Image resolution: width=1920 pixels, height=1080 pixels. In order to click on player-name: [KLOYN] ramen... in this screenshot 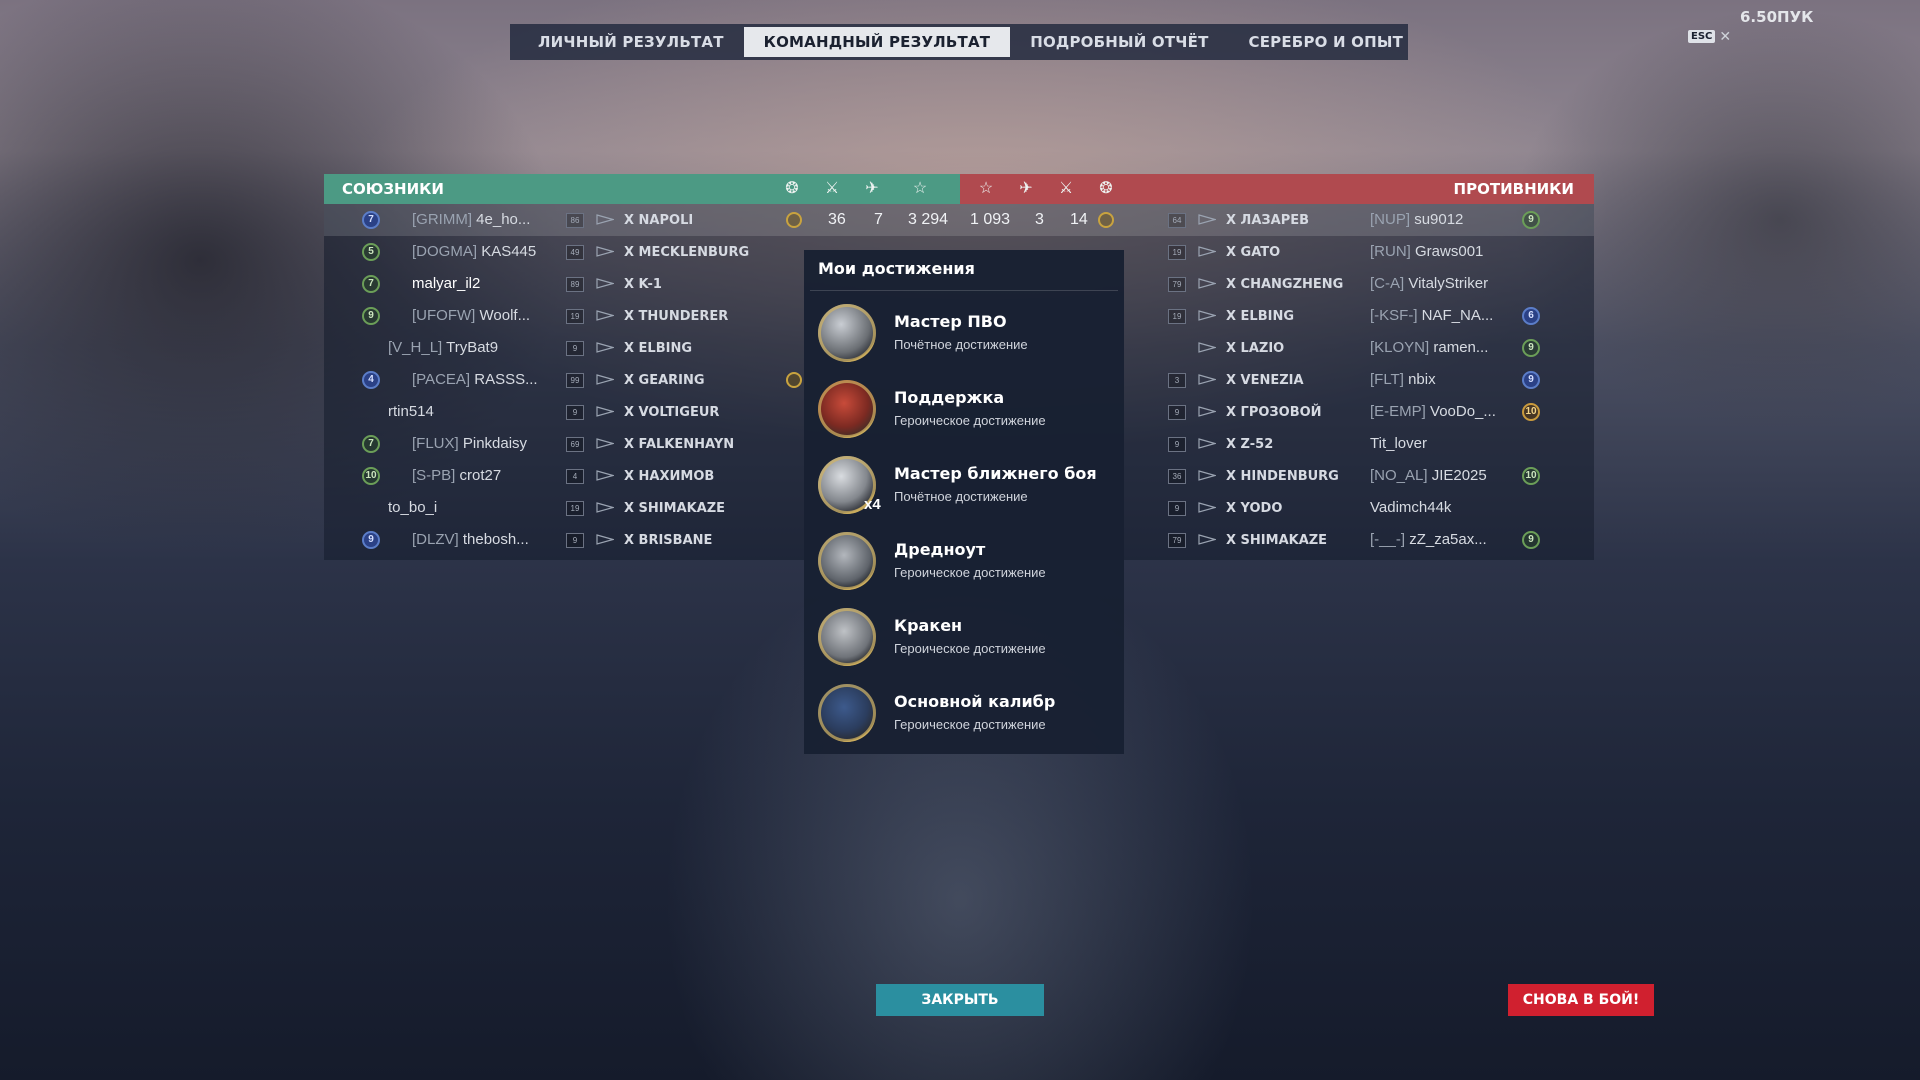, I will do `click(1429, 347)`.